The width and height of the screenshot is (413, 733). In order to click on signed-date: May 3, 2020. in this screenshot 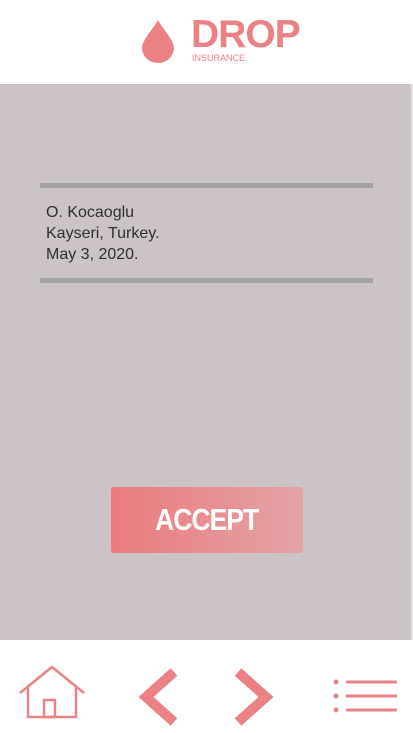, I will do `click(92, 254)`.